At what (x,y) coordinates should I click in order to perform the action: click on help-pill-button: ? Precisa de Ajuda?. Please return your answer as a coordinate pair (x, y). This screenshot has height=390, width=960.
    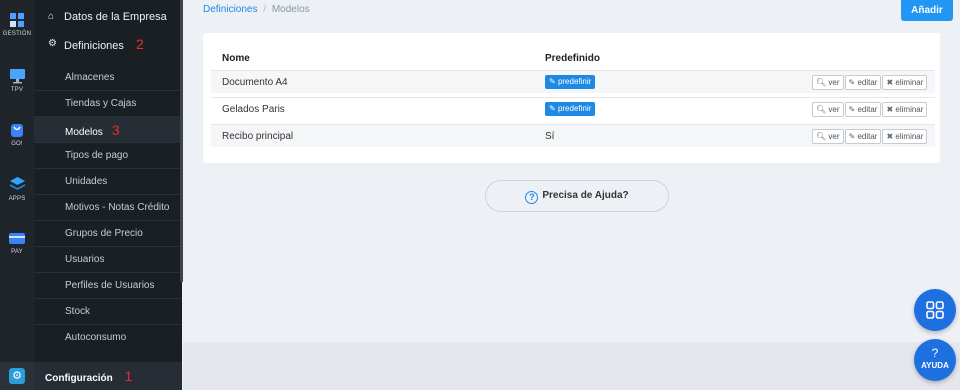
    Looking at the image, I should click on (577, 196).